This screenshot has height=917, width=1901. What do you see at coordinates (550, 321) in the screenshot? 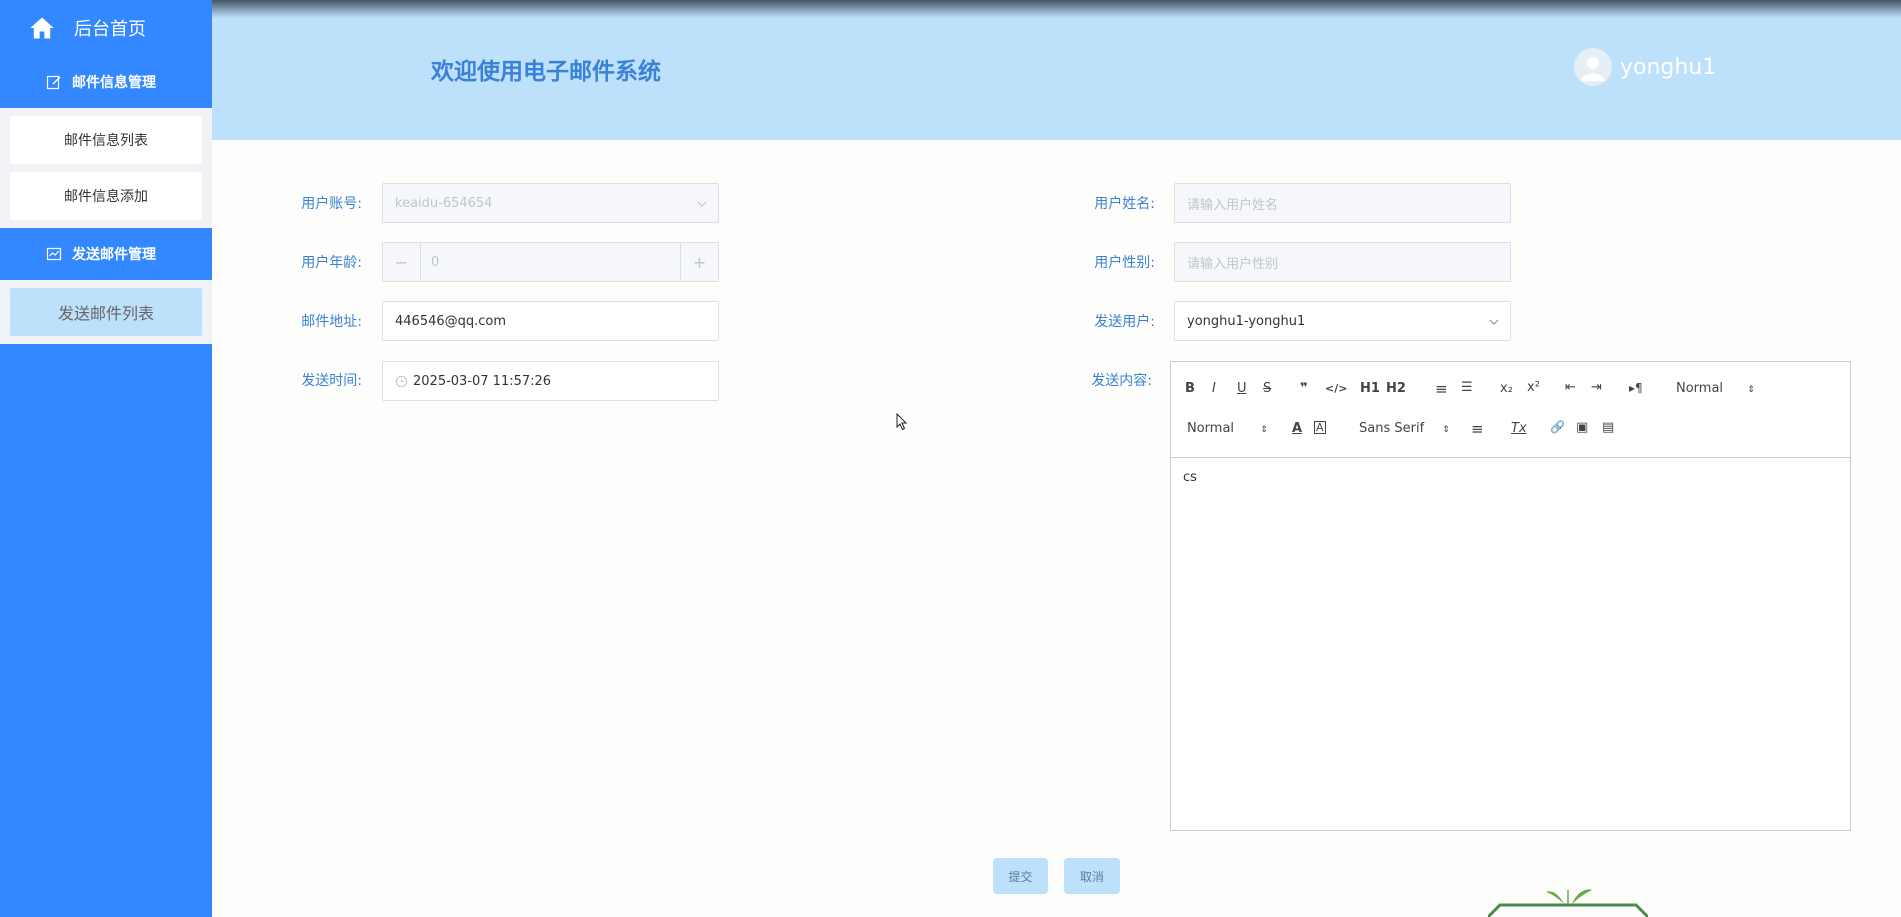
I see `email-input: 446546@qq.com` at bounding box center [550, 321].